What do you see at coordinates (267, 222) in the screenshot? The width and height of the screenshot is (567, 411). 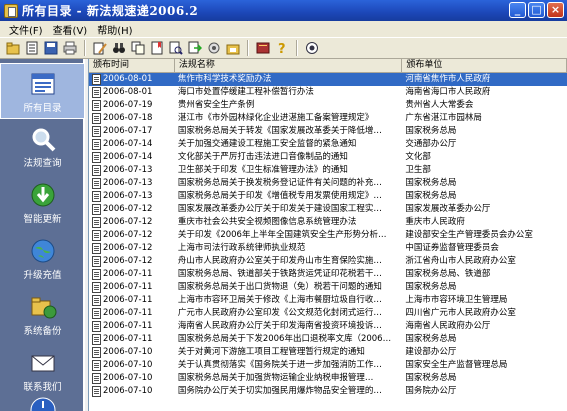 I see `row-law-name: 重庆市社会公共安全视频图像信息系统管理办法` at bounding box center [267, 222].